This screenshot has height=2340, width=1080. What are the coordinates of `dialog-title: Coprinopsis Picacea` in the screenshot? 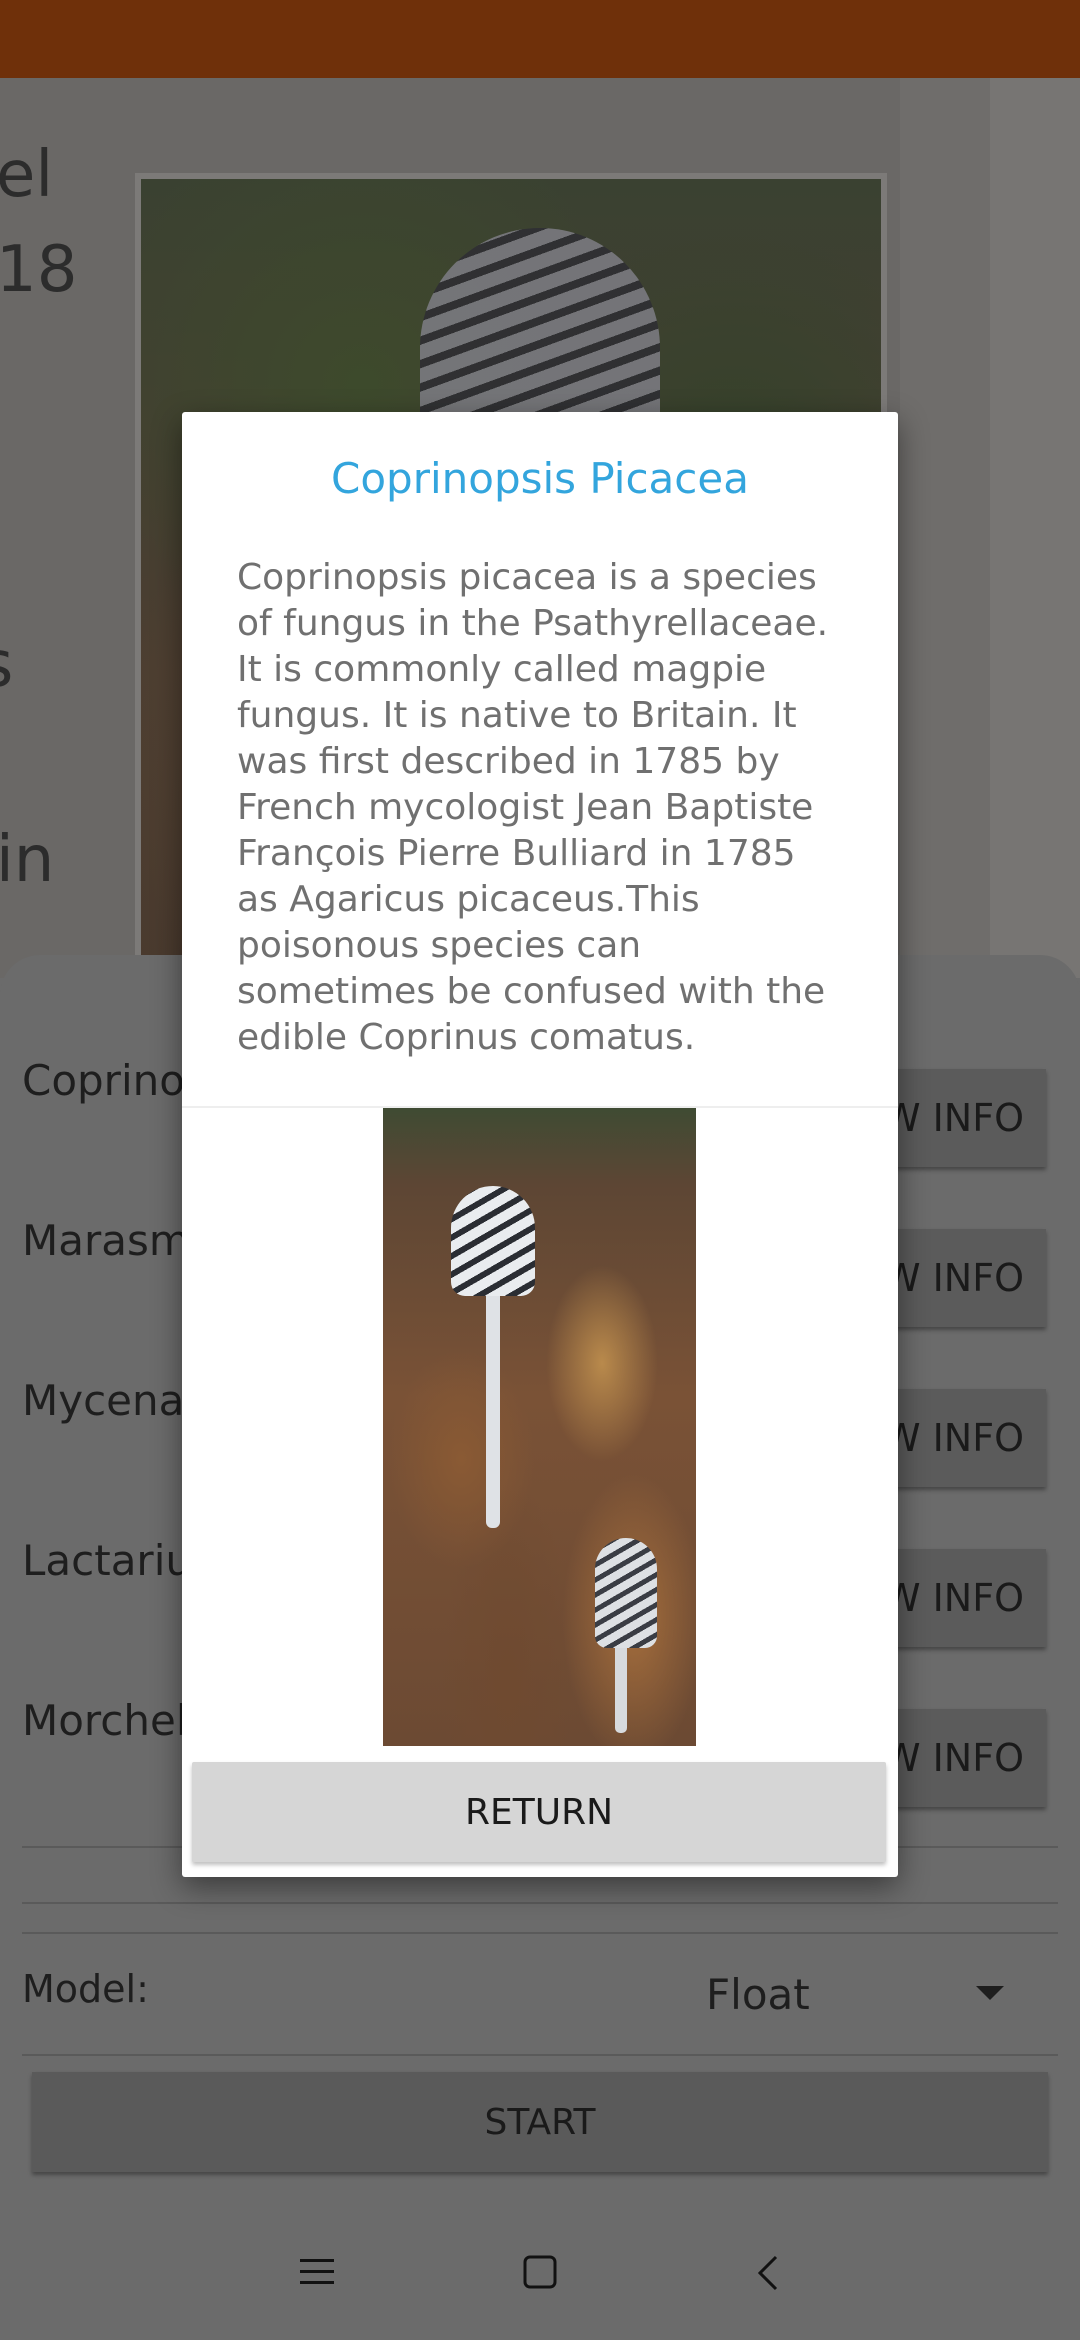 It's located at (540, 478).